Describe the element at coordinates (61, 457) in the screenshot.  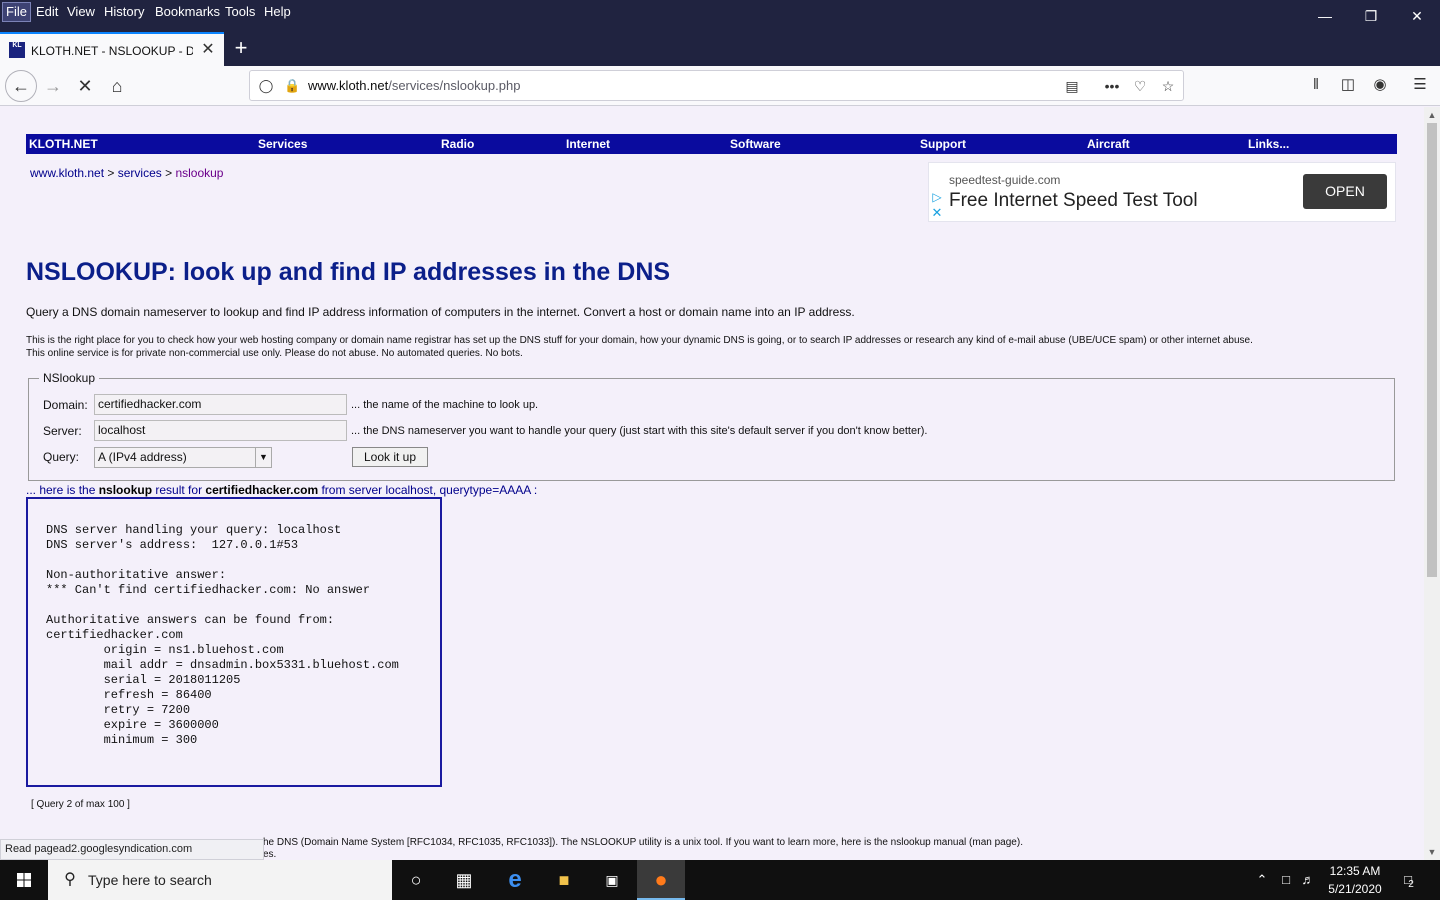
I see `query-label: Query:` at that location.